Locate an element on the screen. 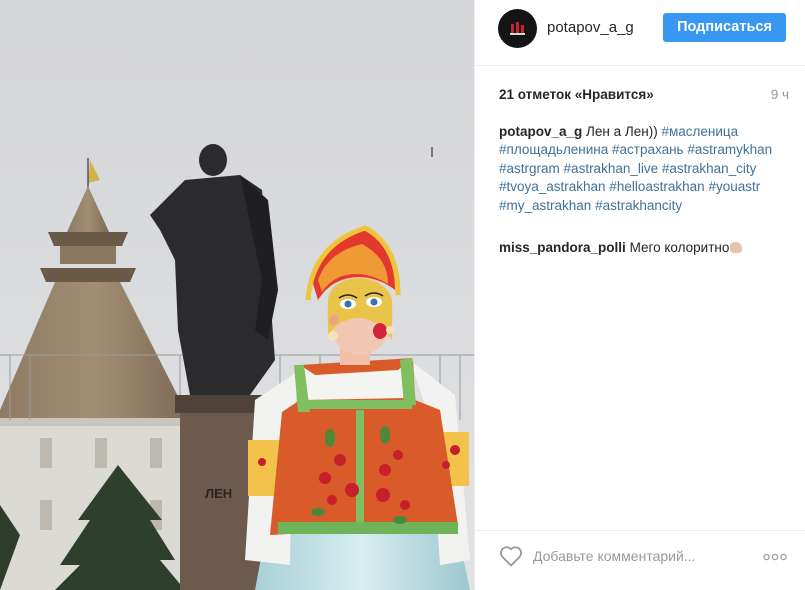  hashtag-link: #tvoya_astrakhan is located at coordinates (552, 186).